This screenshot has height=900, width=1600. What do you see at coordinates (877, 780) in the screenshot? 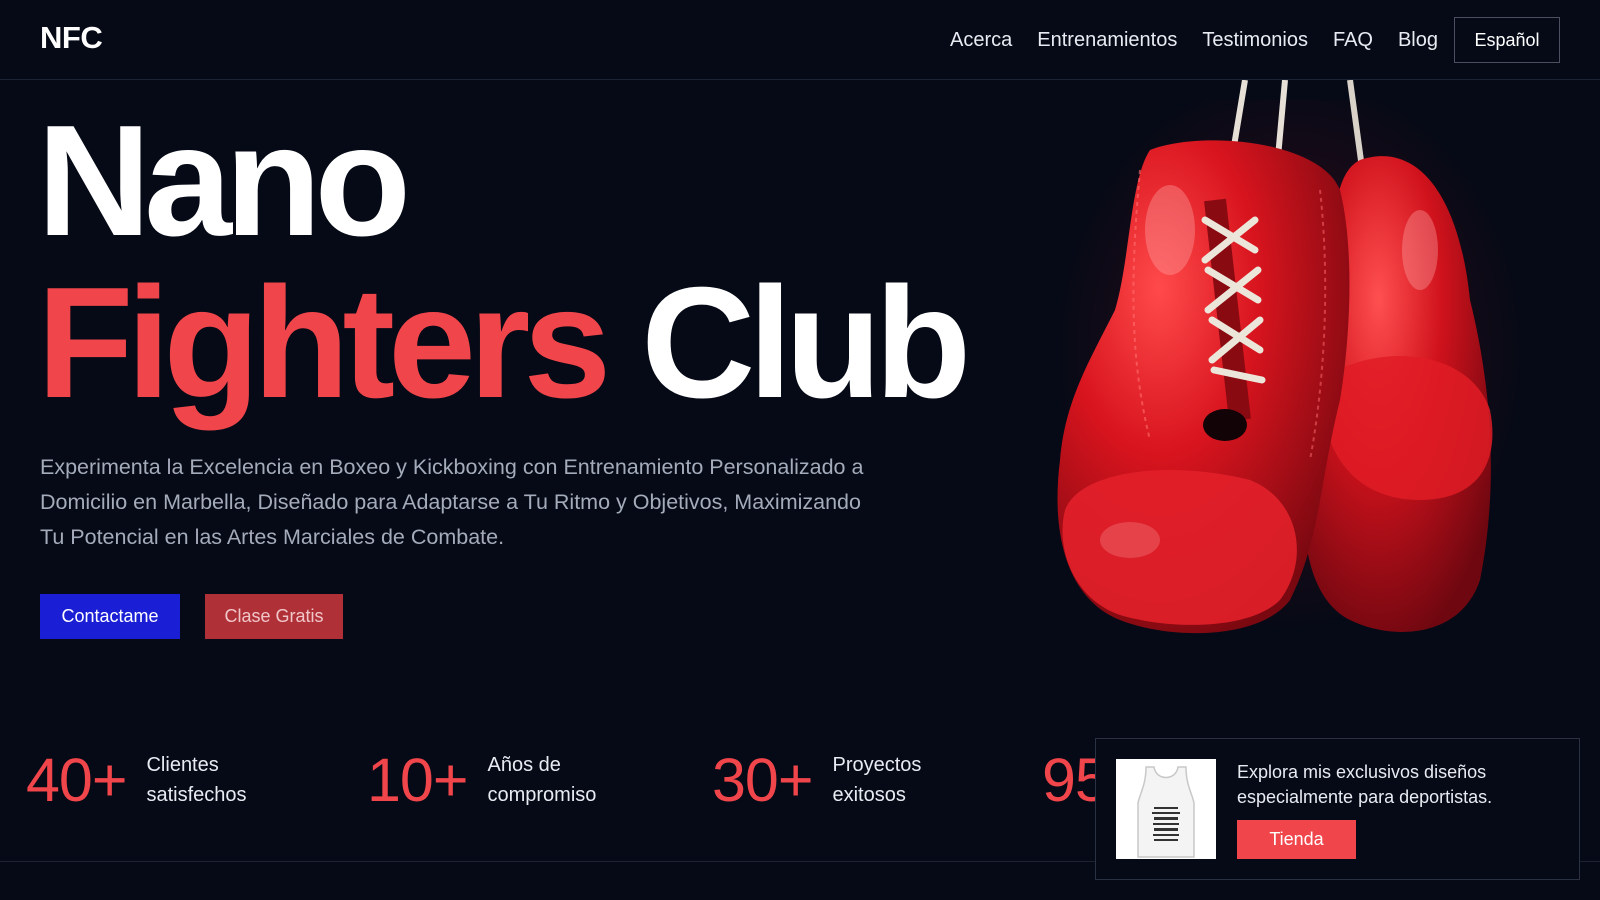
I see `stat-label: Proyectos exitosos` at bounding box center [877, 780].